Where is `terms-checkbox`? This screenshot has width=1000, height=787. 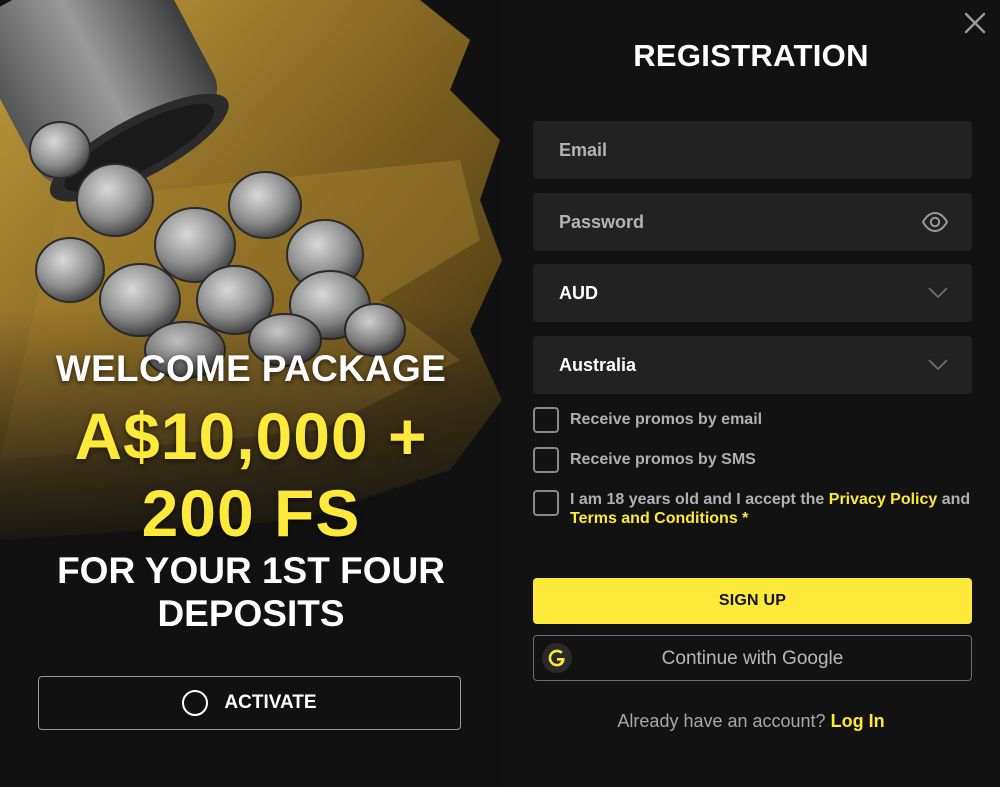 terms-checkbox is located at coordinates (546, 503).